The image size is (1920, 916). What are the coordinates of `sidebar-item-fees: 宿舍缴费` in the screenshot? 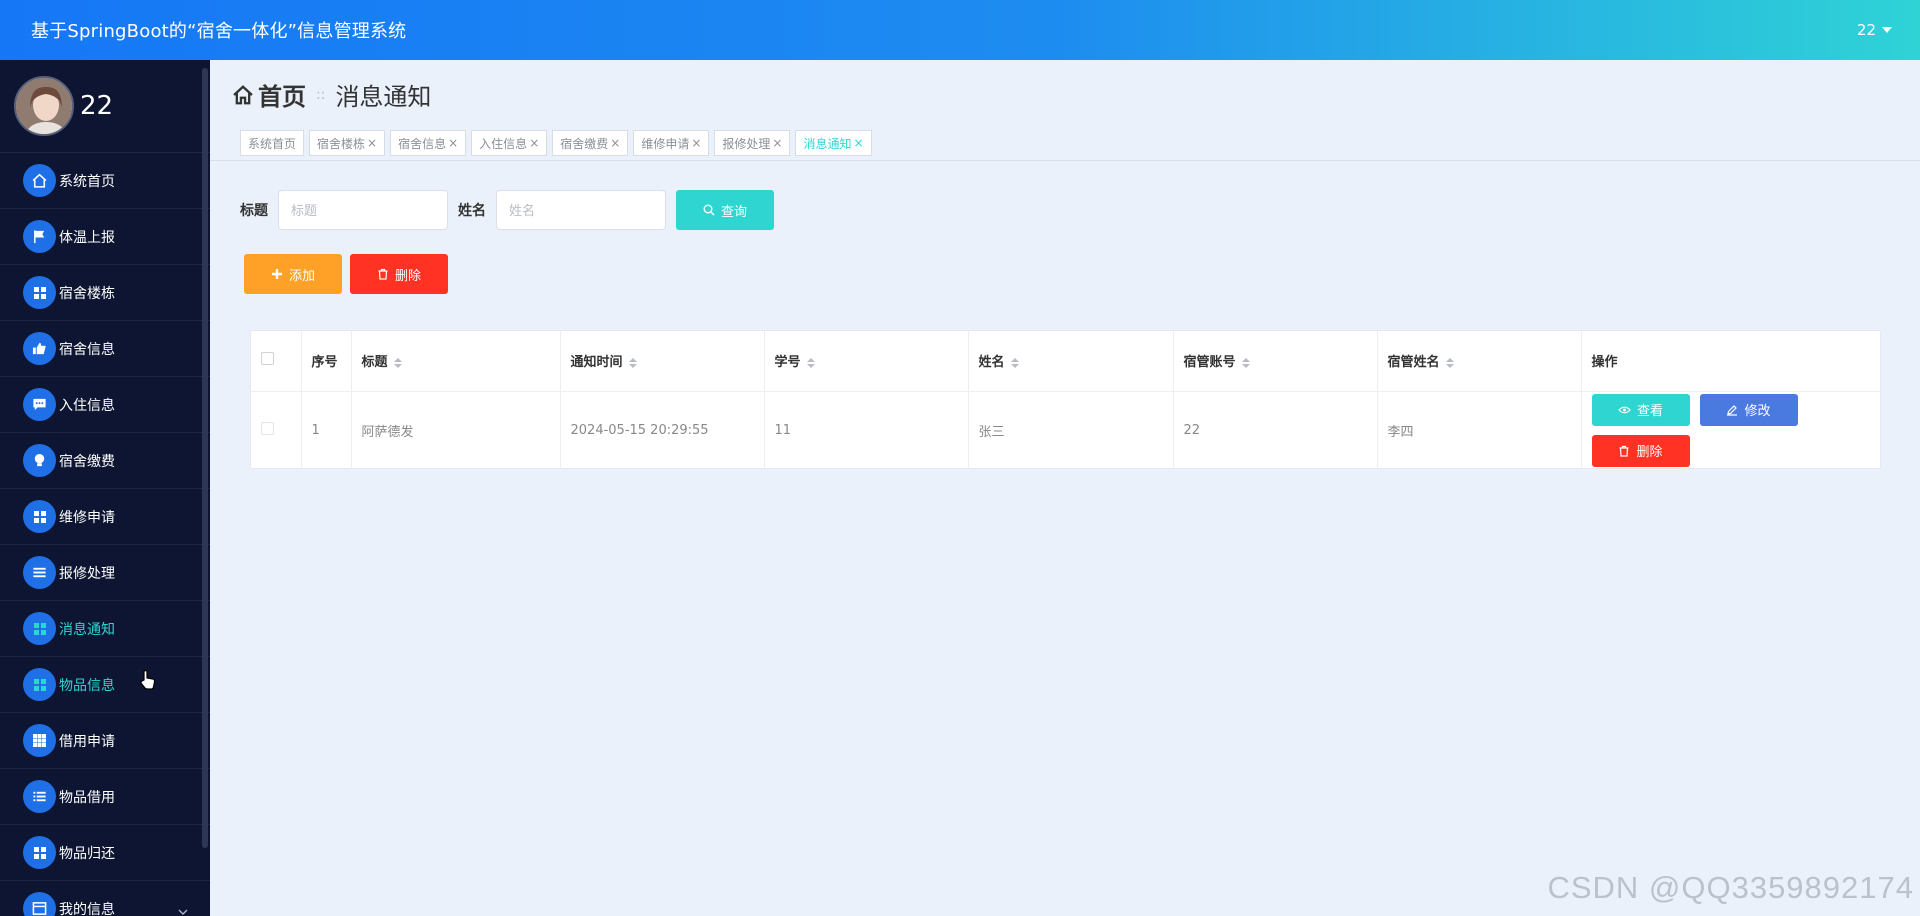 It's located at (105, 461).